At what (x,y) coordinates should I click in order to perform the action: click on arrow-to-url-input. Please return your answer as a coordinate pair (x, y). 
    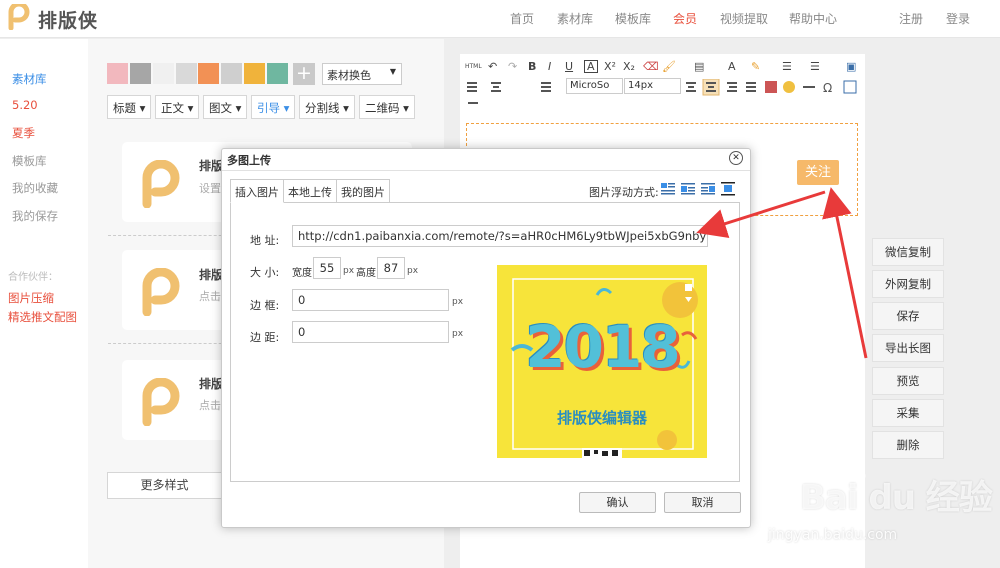
    Looking at the image, I should click on (761, 214).